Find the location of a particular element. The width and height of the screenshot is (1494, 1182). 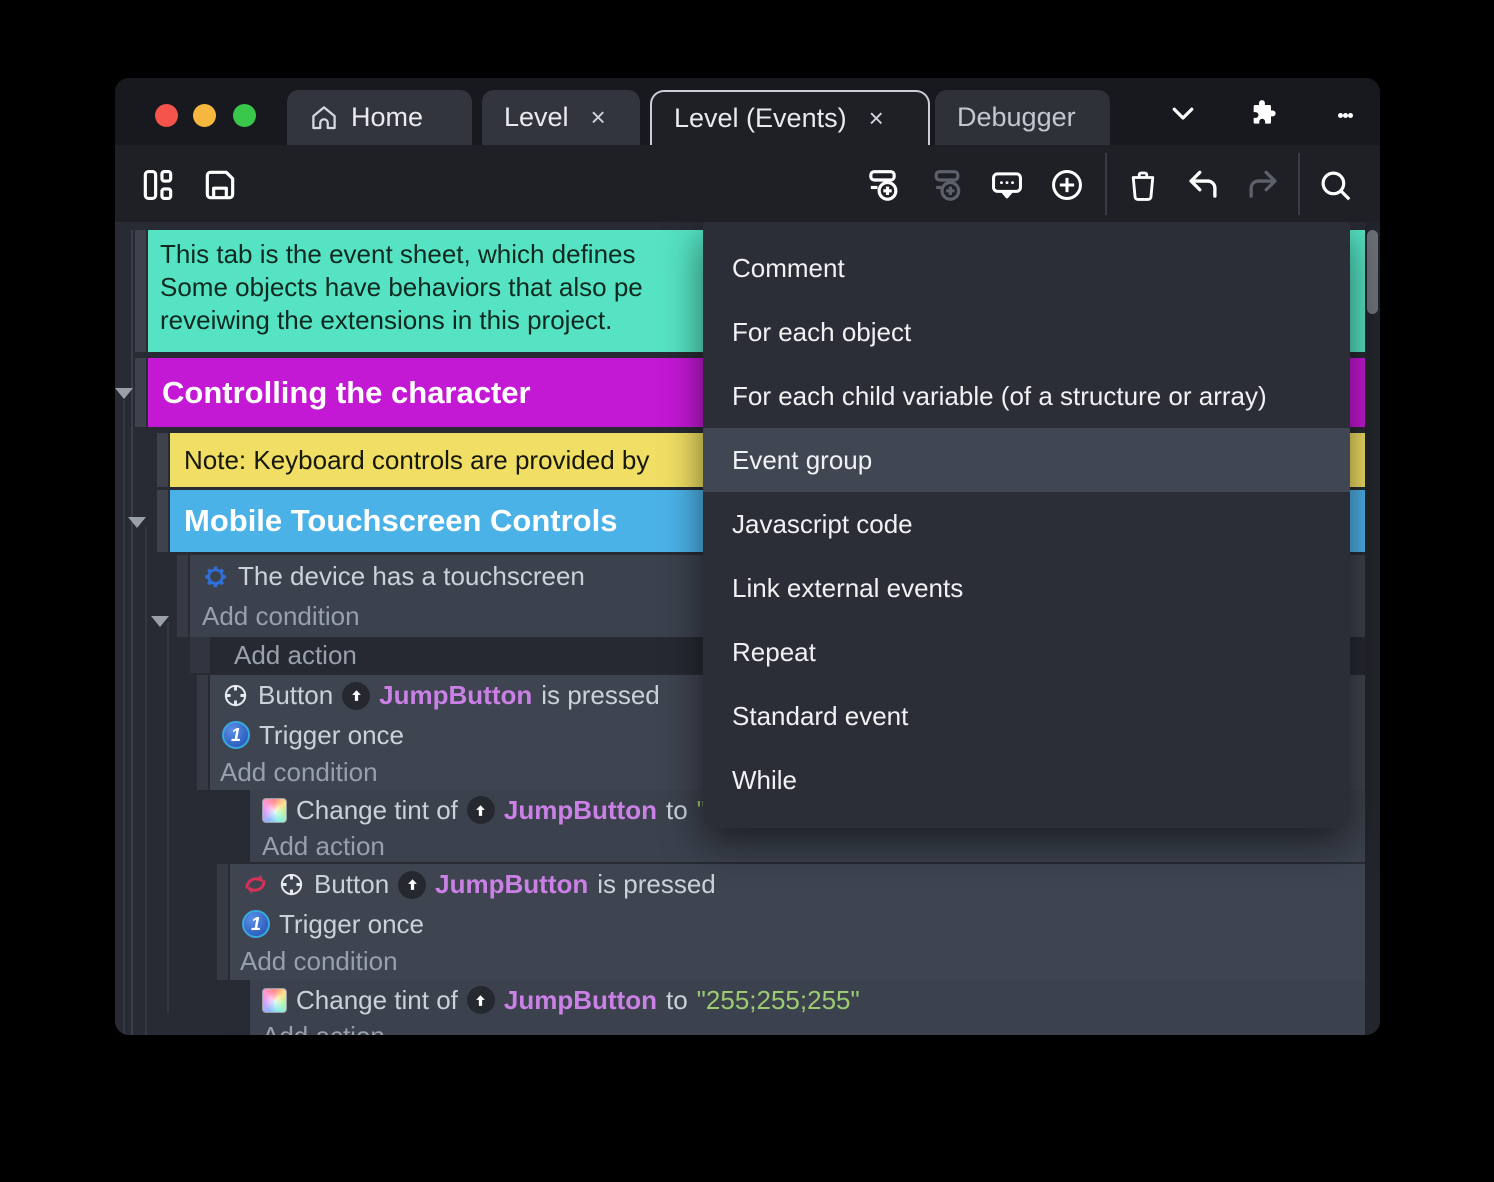

tab-debugger-label: Debugger is located at coordinates (1016, 117).